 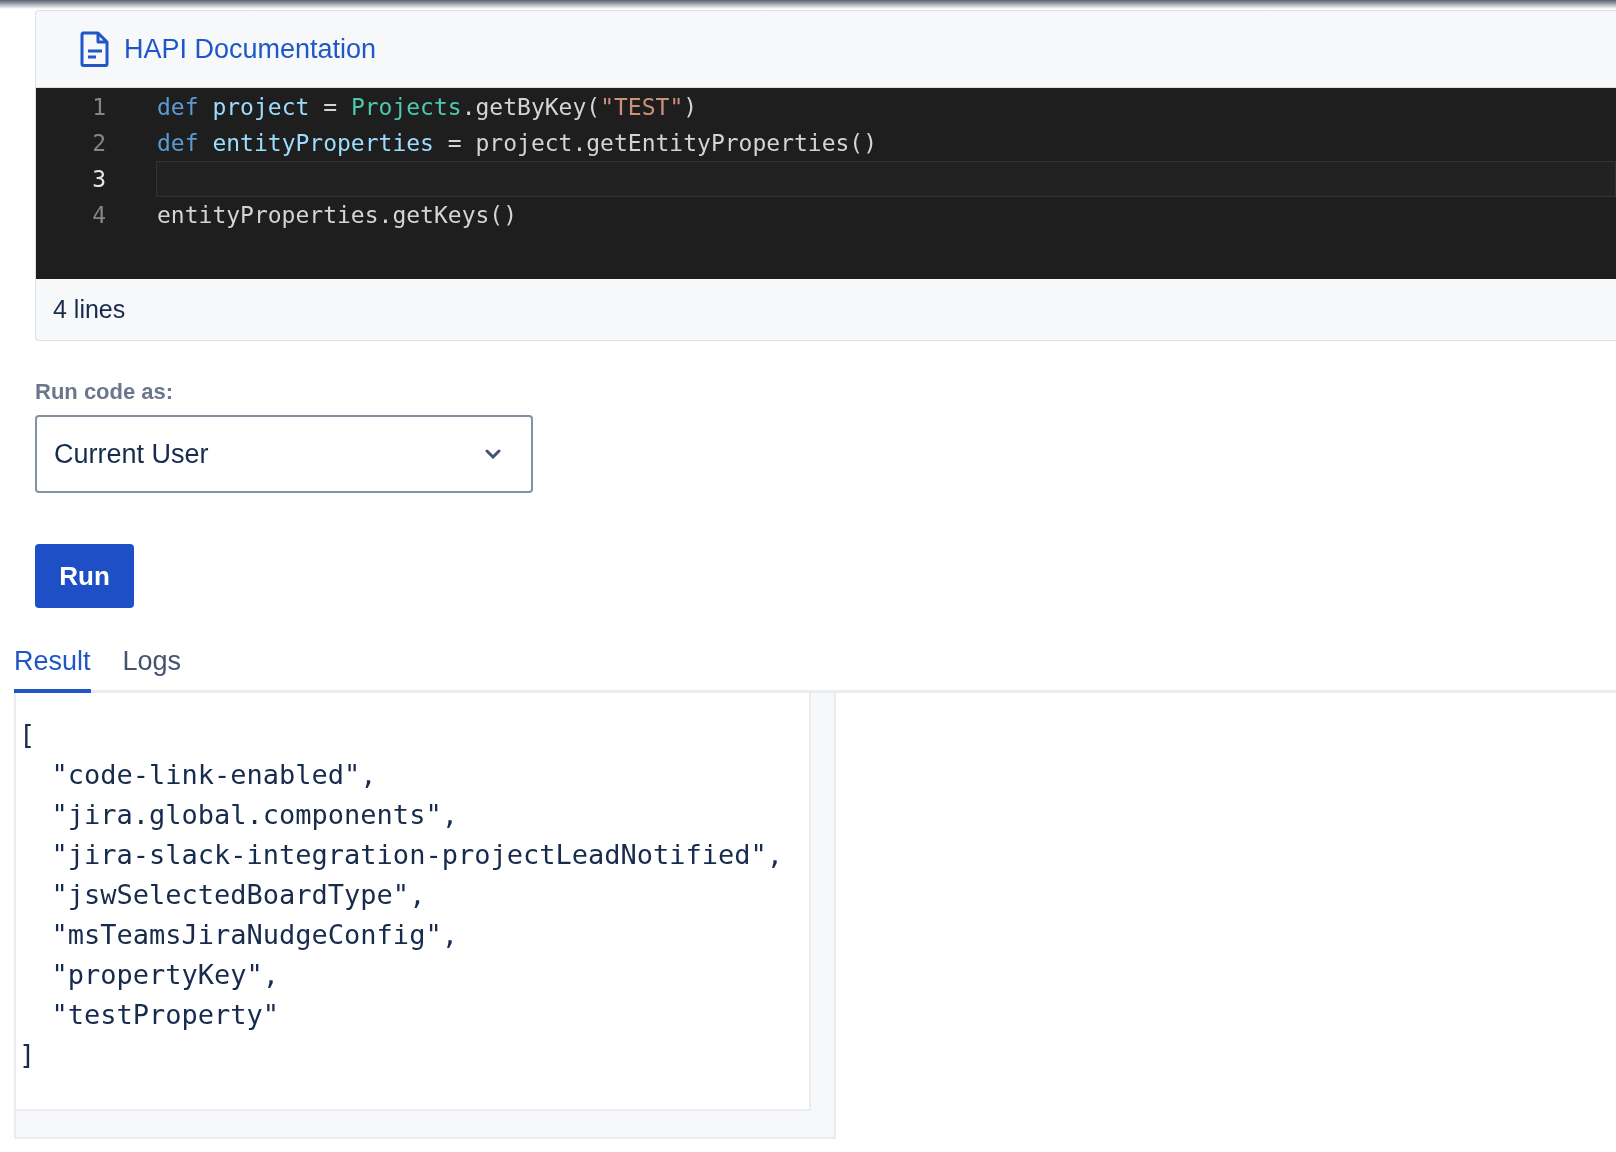 I want to click on line-count: 4 lines, so click(x=89, y=309).